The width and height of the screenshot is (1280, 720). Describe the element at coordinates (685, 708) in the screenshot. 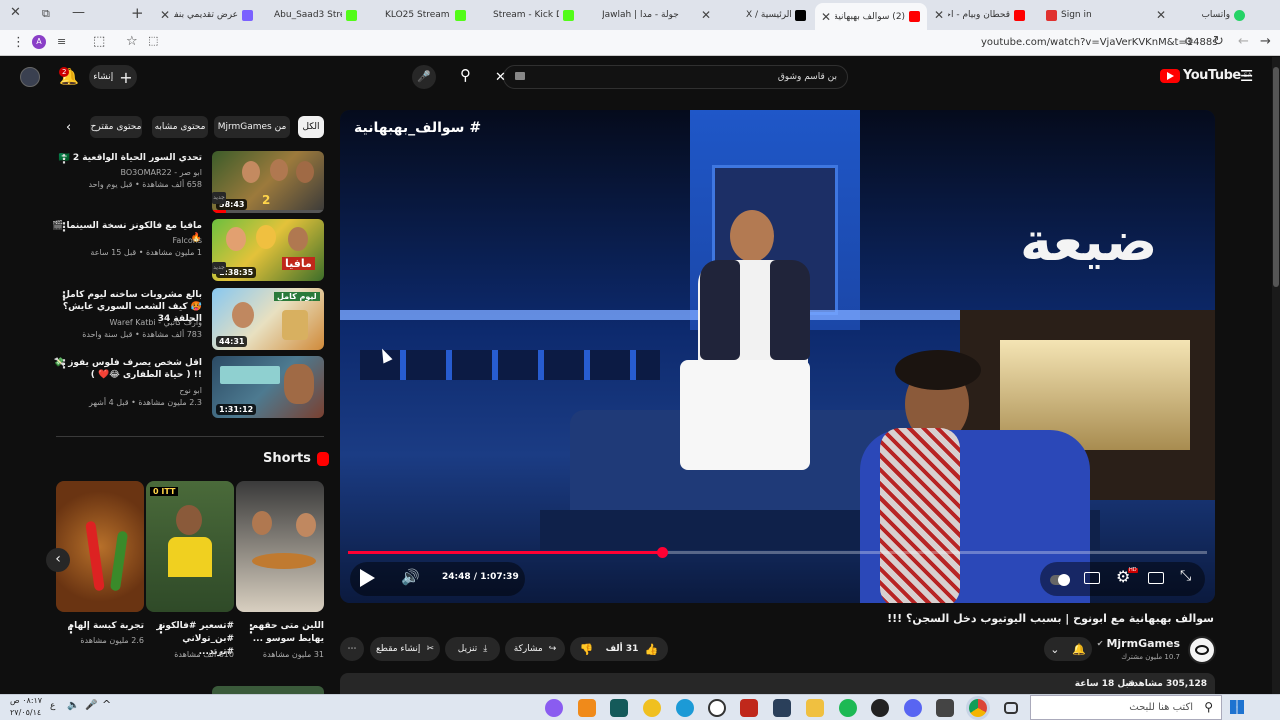

I see `edge-icon` at that location.